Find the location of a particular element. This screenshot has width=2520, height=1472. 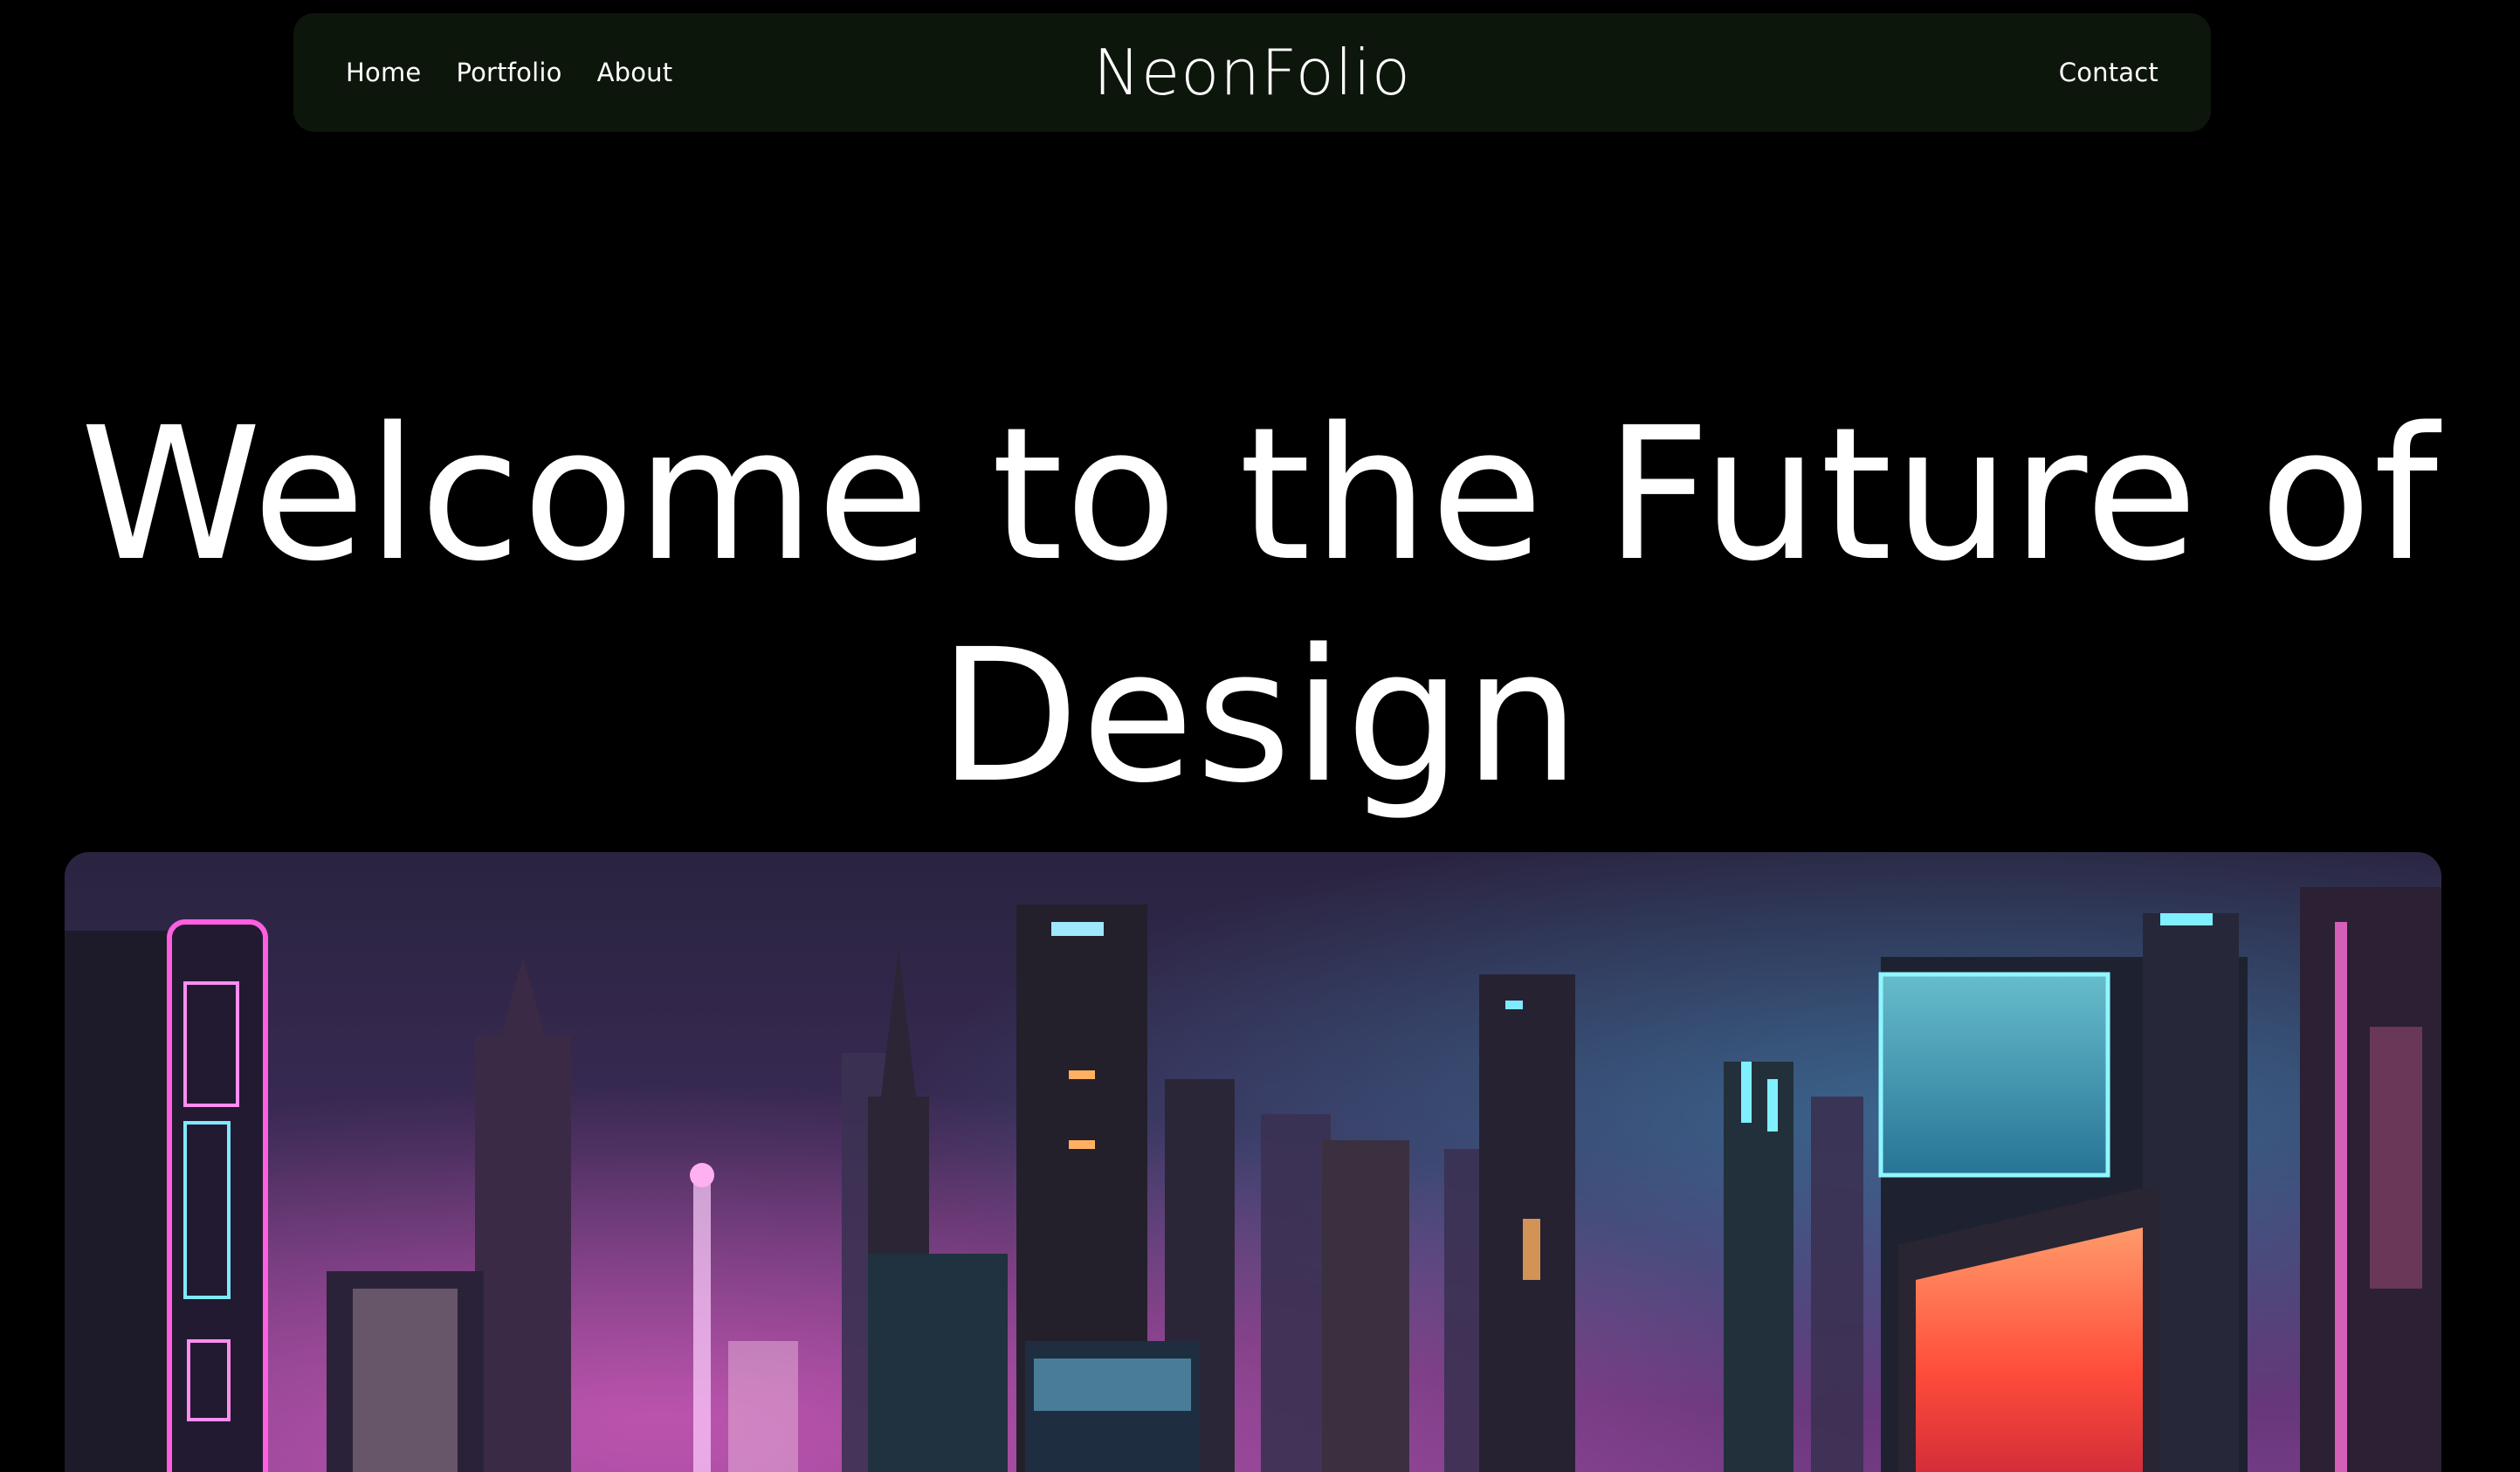

nav-links-left: Home Portfolio About is located at coordinates (509, 72).